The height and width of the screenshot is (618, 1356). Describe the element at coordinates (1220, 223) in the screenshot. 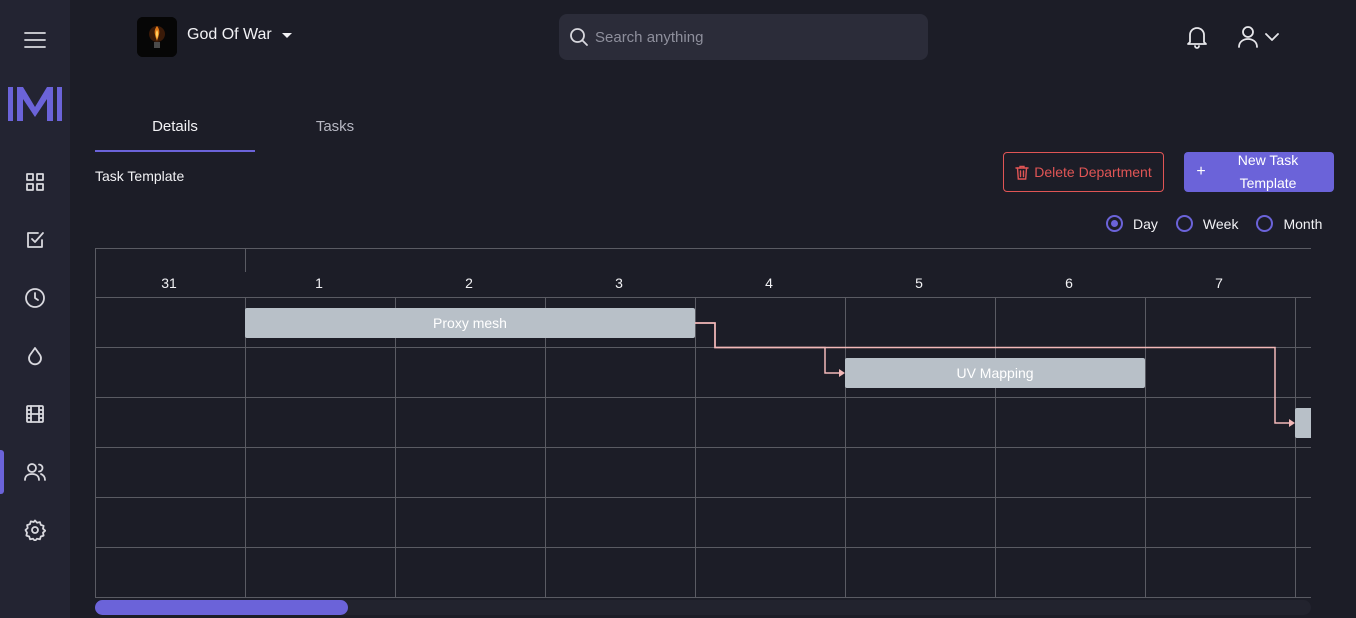

I see `view-option-label: Week` at that location.